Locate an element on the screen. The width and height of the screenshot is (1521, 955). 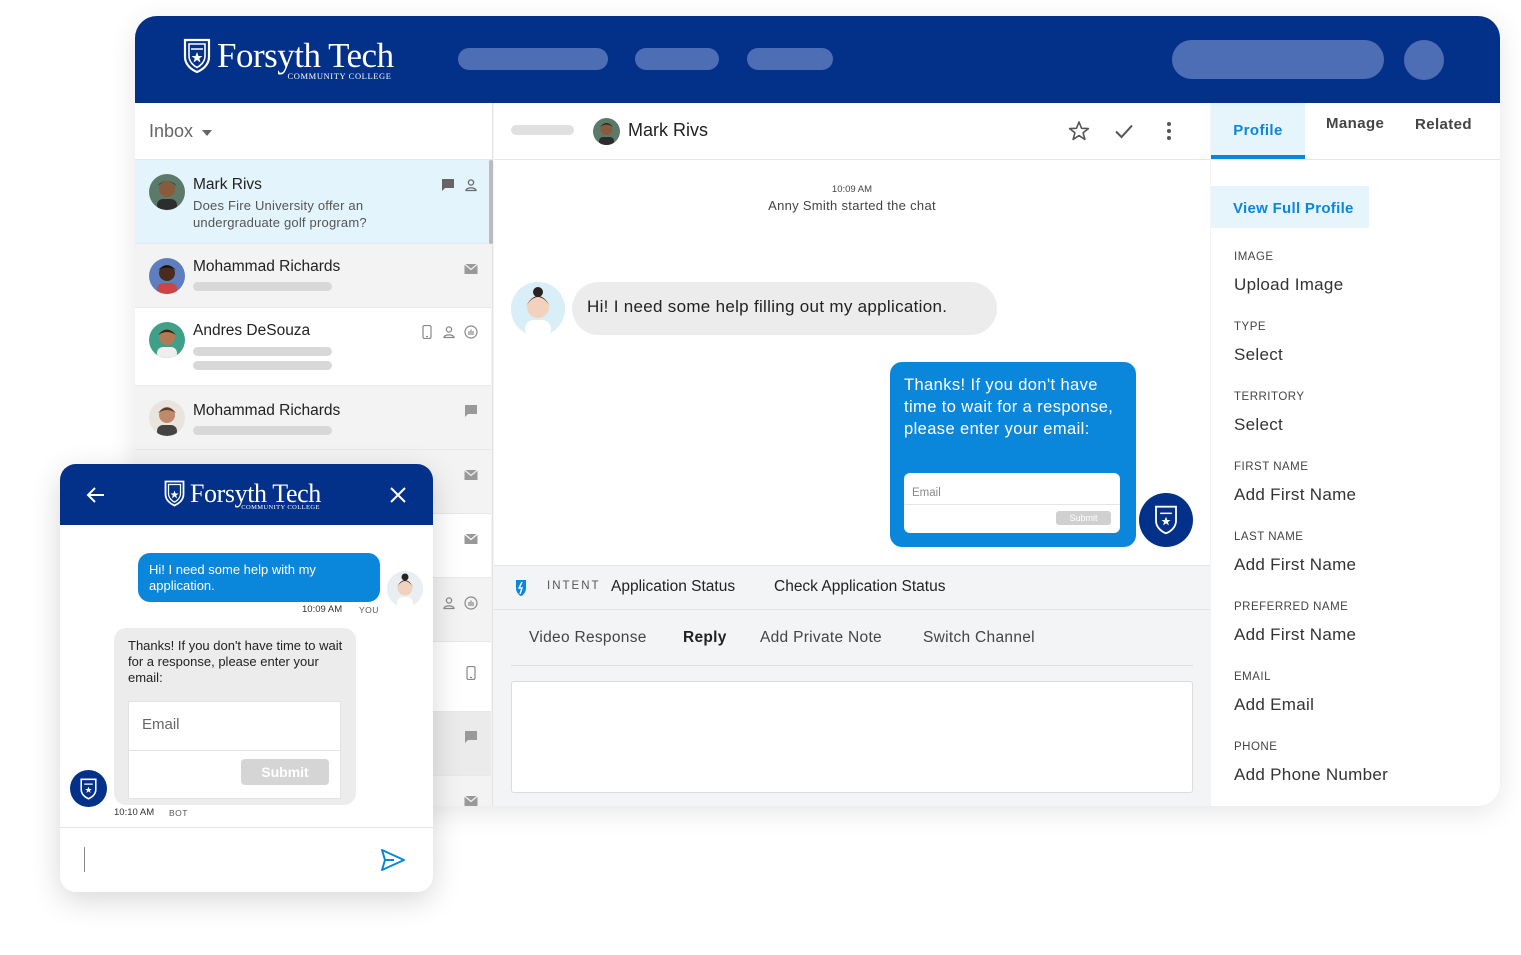
tab-profile: Profile is located at coordinates (1258, 131).